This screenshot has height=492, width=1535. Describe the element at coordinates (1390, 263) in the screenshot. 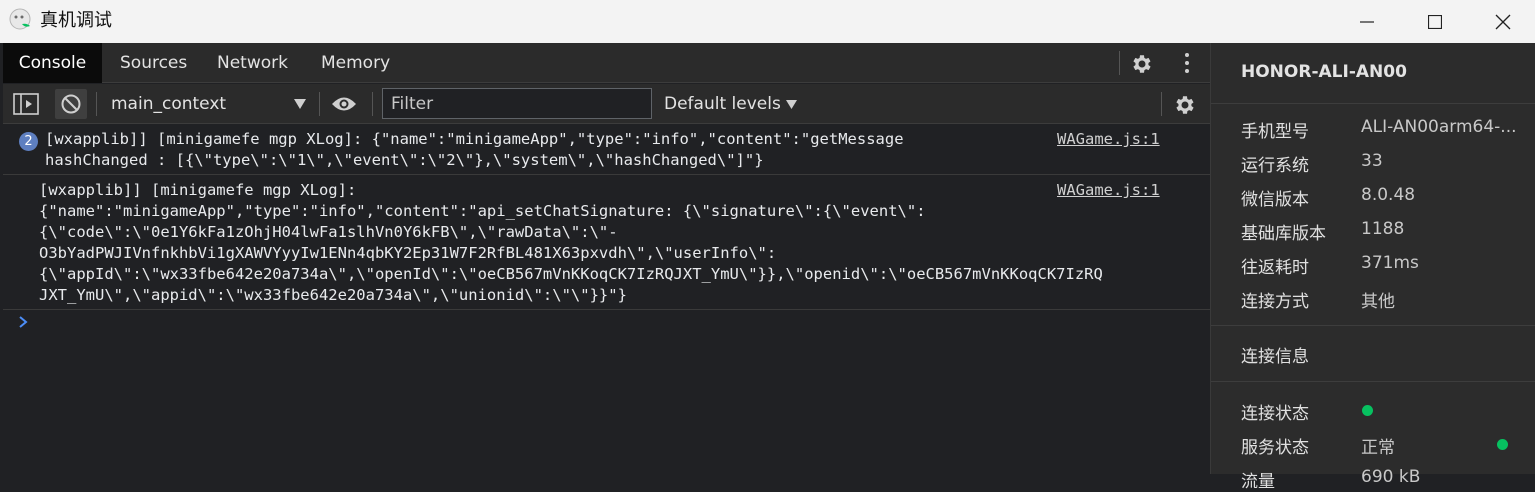

I see `info-value: 371ms` at that location.